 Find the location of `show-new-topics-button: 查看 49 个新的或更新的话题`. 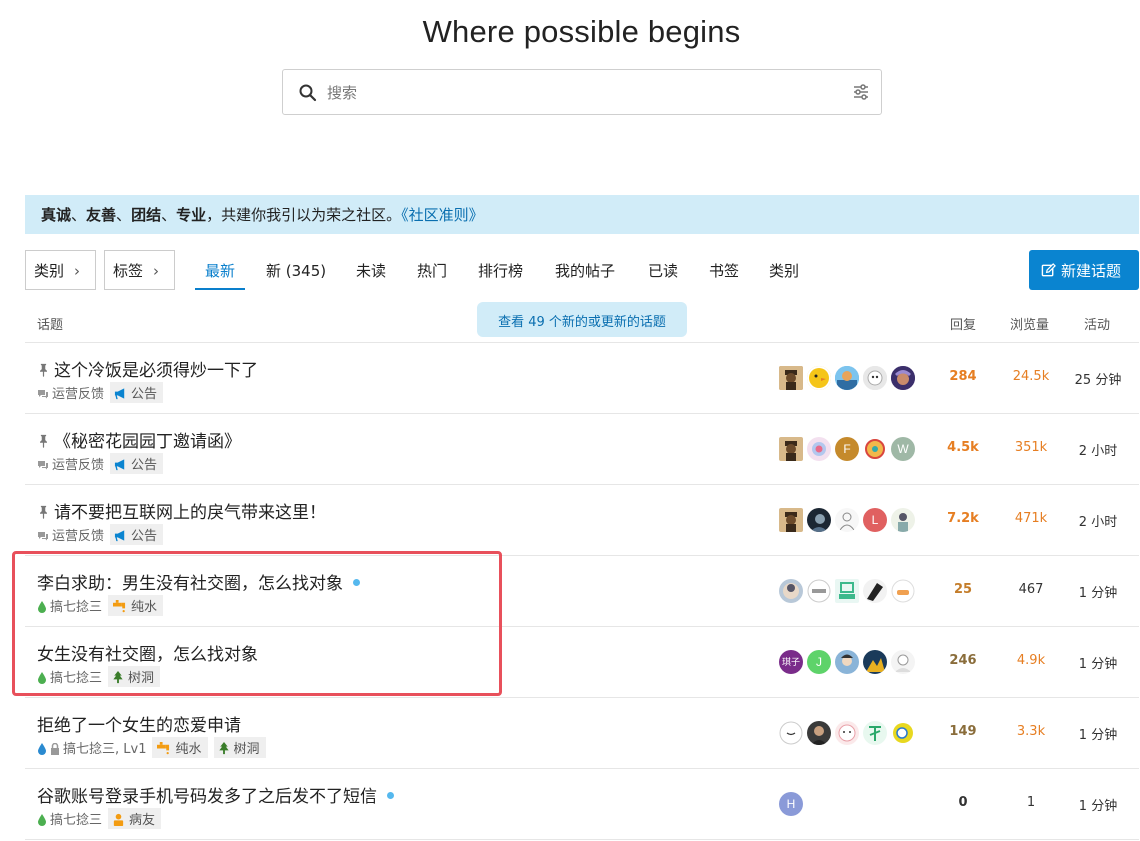

show-new-topics-button: 查看 49 个新的或更新的话题 is located at coordinates (582, 319).